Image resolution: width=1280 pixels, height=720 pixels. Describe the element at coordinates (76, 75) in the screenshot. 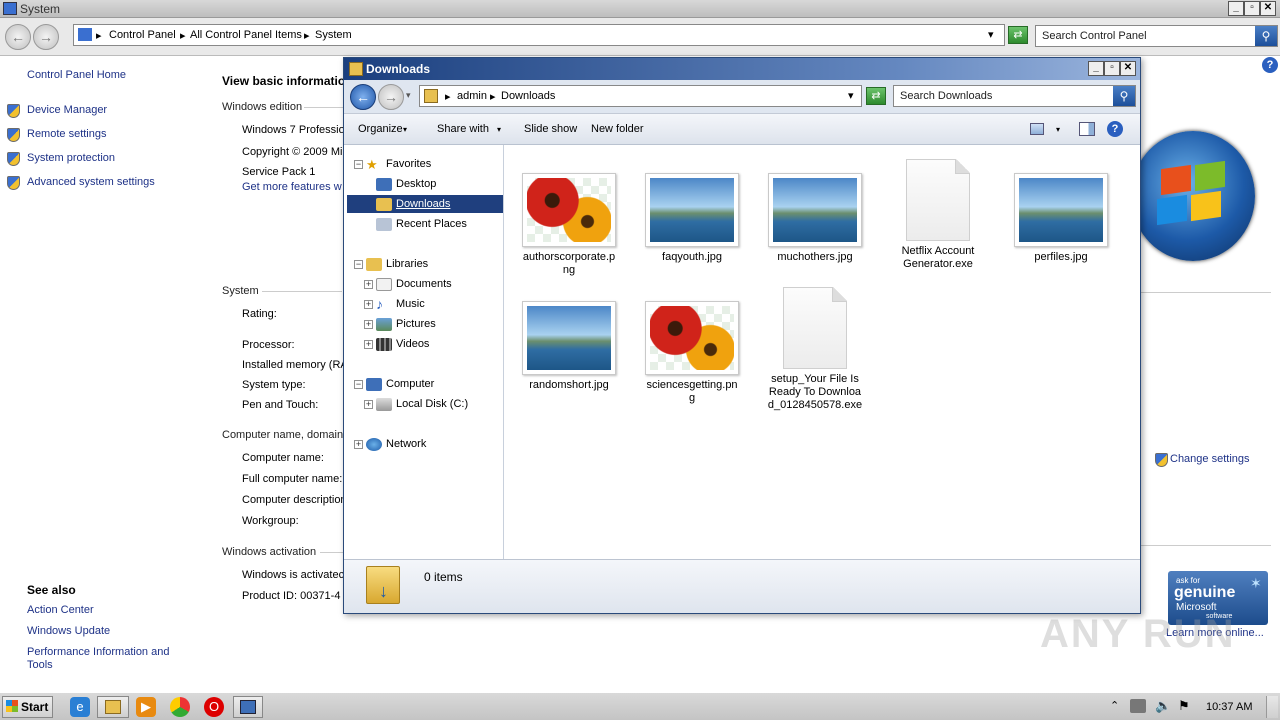

I see `control-panel-home-link: Control Panel Home` at that location.